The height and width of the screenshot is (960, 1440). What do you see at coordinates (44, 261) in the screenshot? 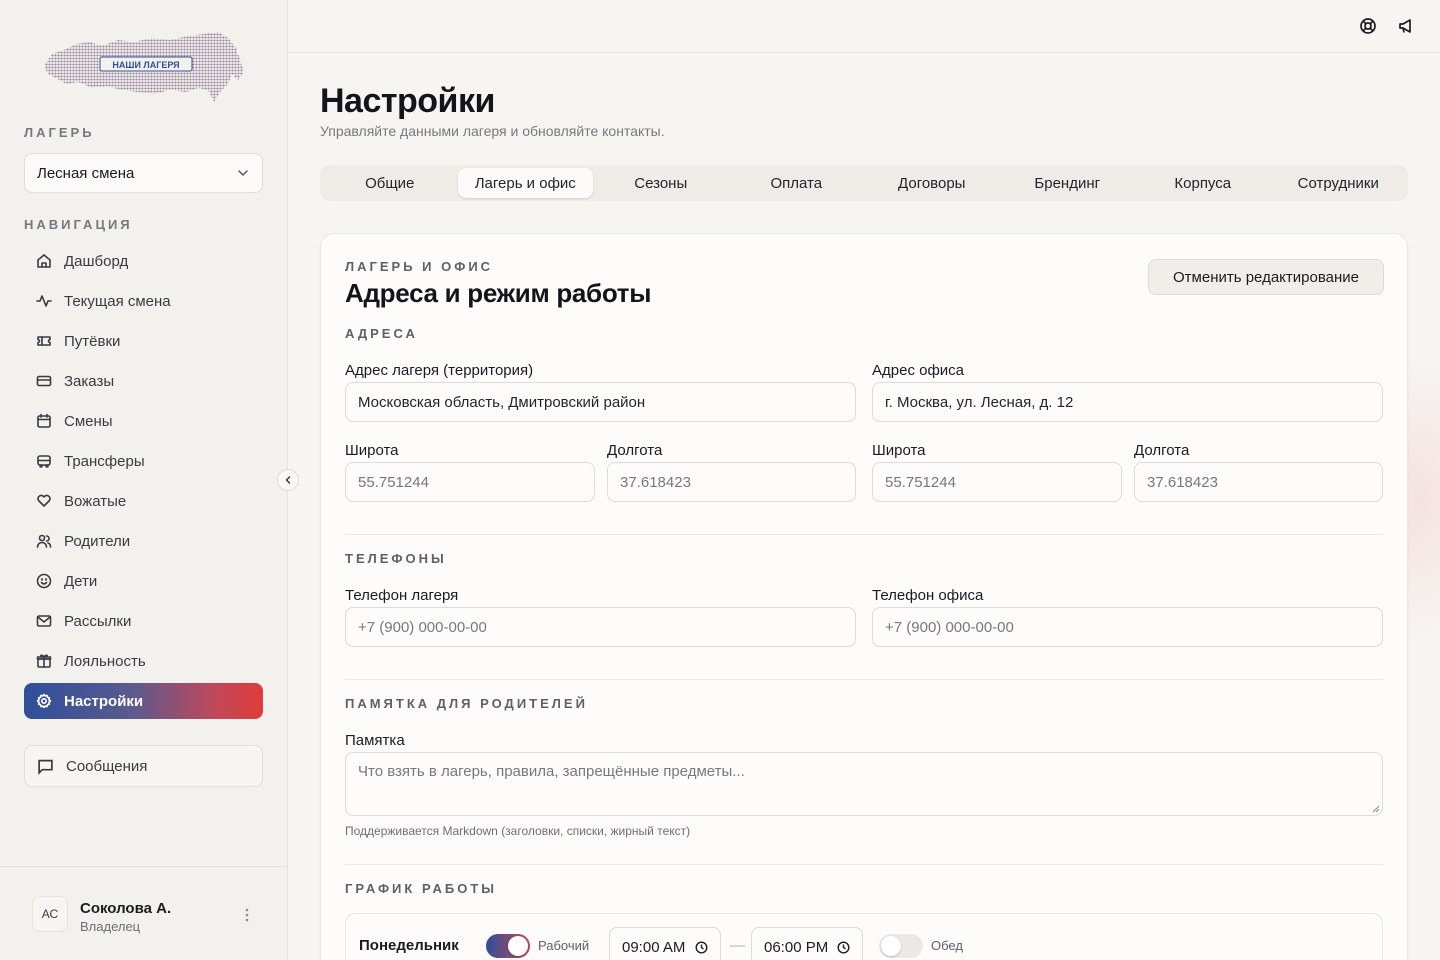
I see `home-icon` at bounding box center [44, 261].